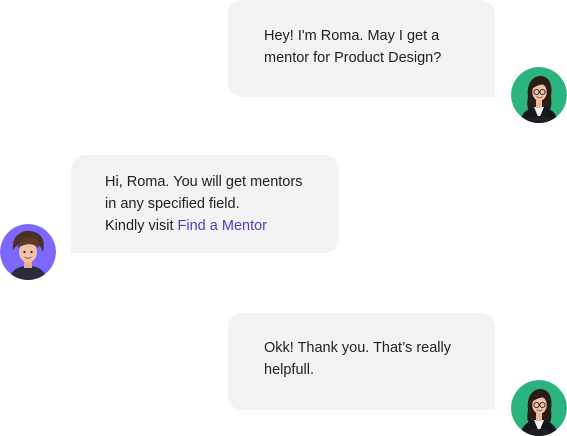 The width and height of the screenshot is (567, 436). I want to click on message-text-line: Okk! Thank you. That’s really, so click(357, 348).